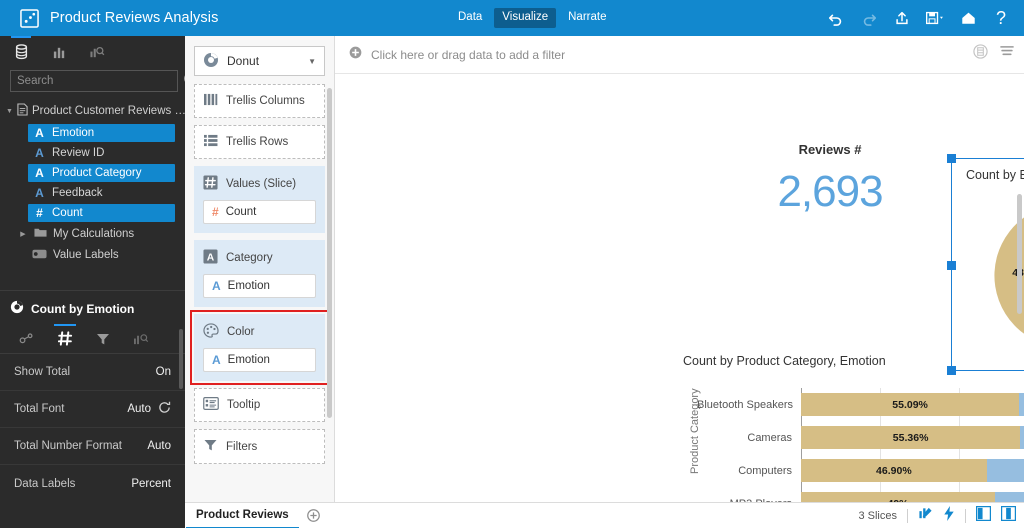  What do you see at coordinates (241, 332) in the screenshot?
I see `zone-label: Color` at bounding box center [241, 332].